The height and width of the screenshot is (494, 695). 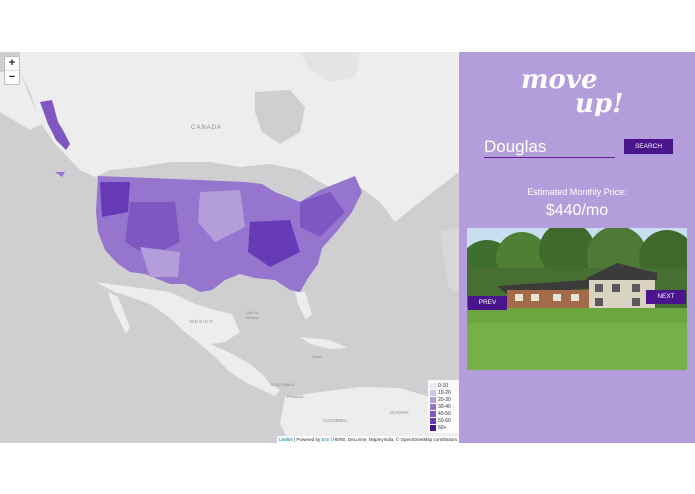 I want to click on logo-text-up: up!, so click(x=599, y=102).